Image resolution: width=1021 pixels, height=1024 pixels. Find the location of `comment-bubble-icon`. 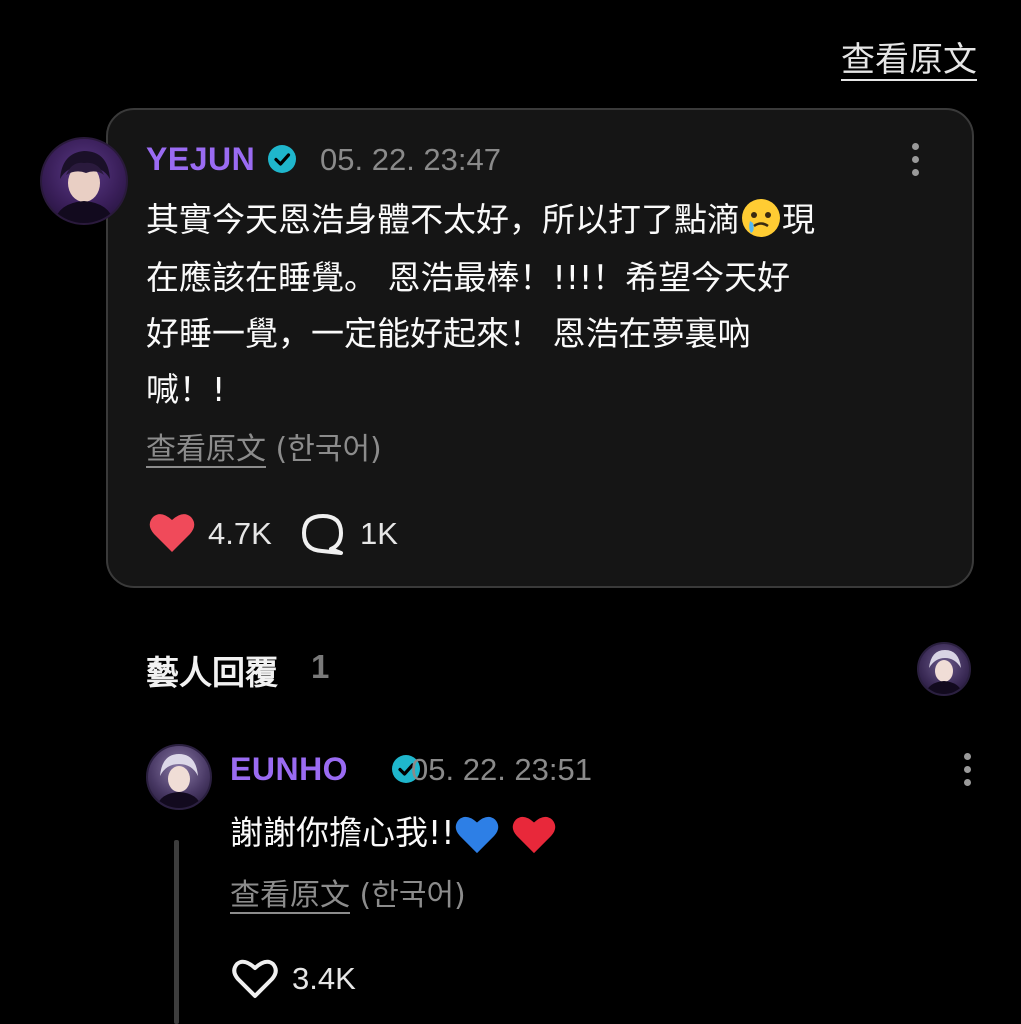

comment-bubble-icon is located at coordinates (322, 534).